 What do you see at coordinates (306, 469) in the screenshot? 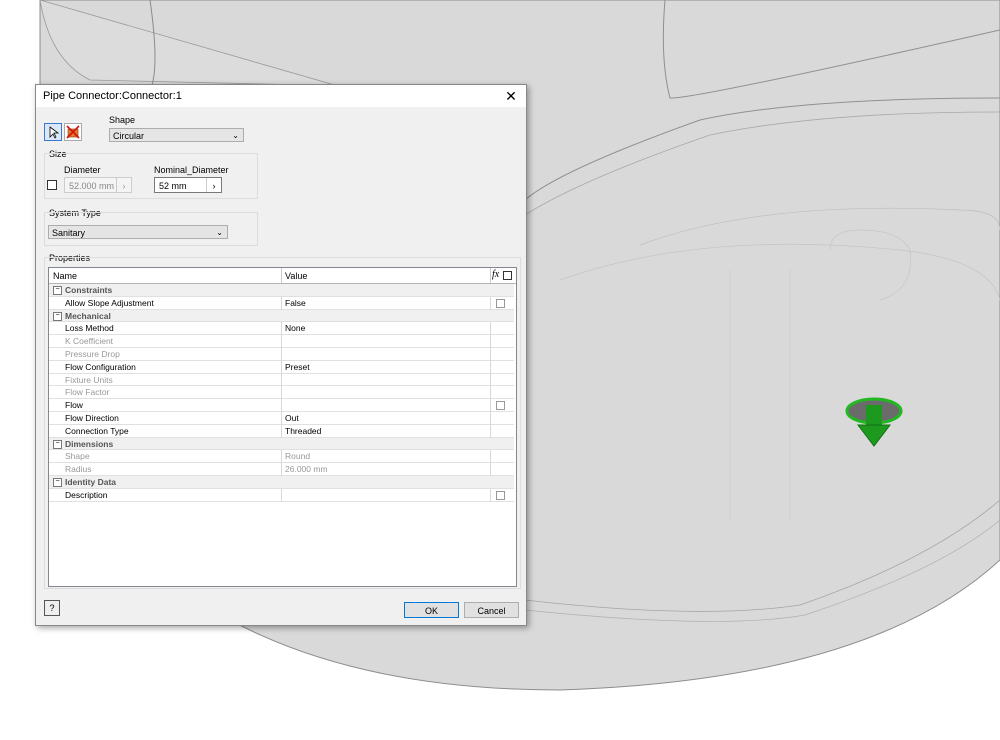
I see `property-value: 26.000 mm` at bounding box center [306, 469].